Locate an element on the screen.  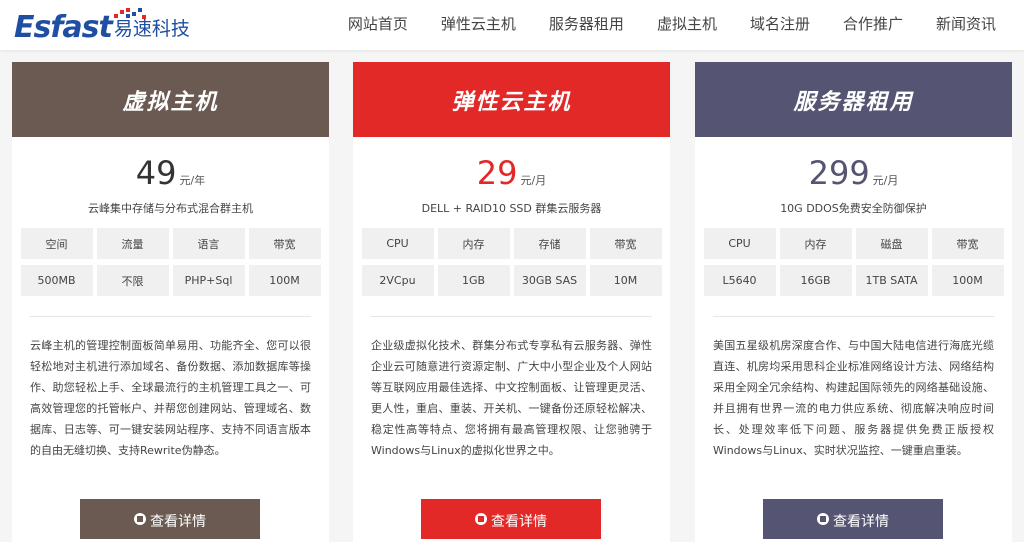
nav-home: 网站首页 is located at coordinates (378, 25).